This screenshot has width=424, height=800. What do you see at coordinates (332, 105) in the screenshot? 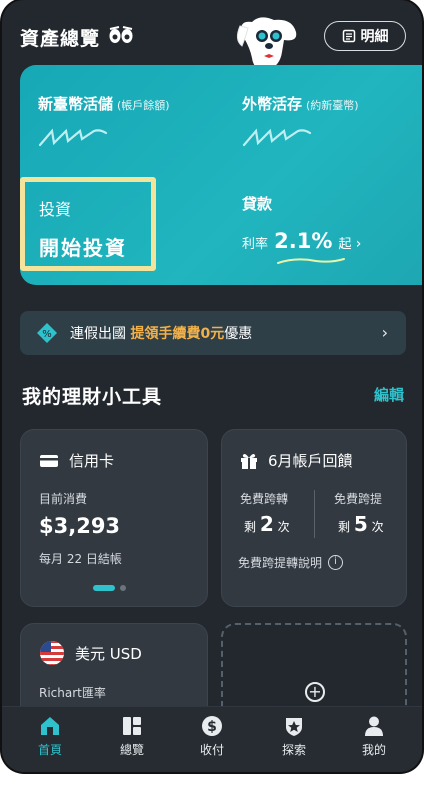
I see `foreign-deposit-sub: (約新臺幣)` at bounding box center [332, 105].